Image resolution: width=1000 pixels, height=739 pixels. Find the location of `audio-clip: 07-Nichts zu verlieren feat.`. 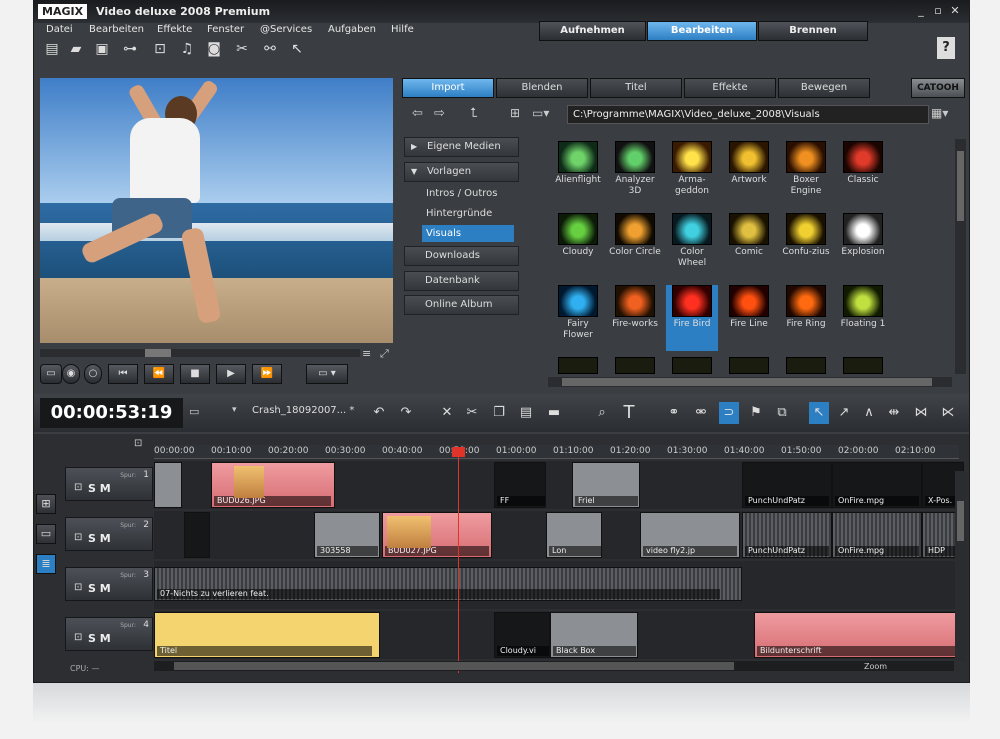

audio-clip: 07-Nichts zu verlieren feat. is located at coordinates (448, 584).